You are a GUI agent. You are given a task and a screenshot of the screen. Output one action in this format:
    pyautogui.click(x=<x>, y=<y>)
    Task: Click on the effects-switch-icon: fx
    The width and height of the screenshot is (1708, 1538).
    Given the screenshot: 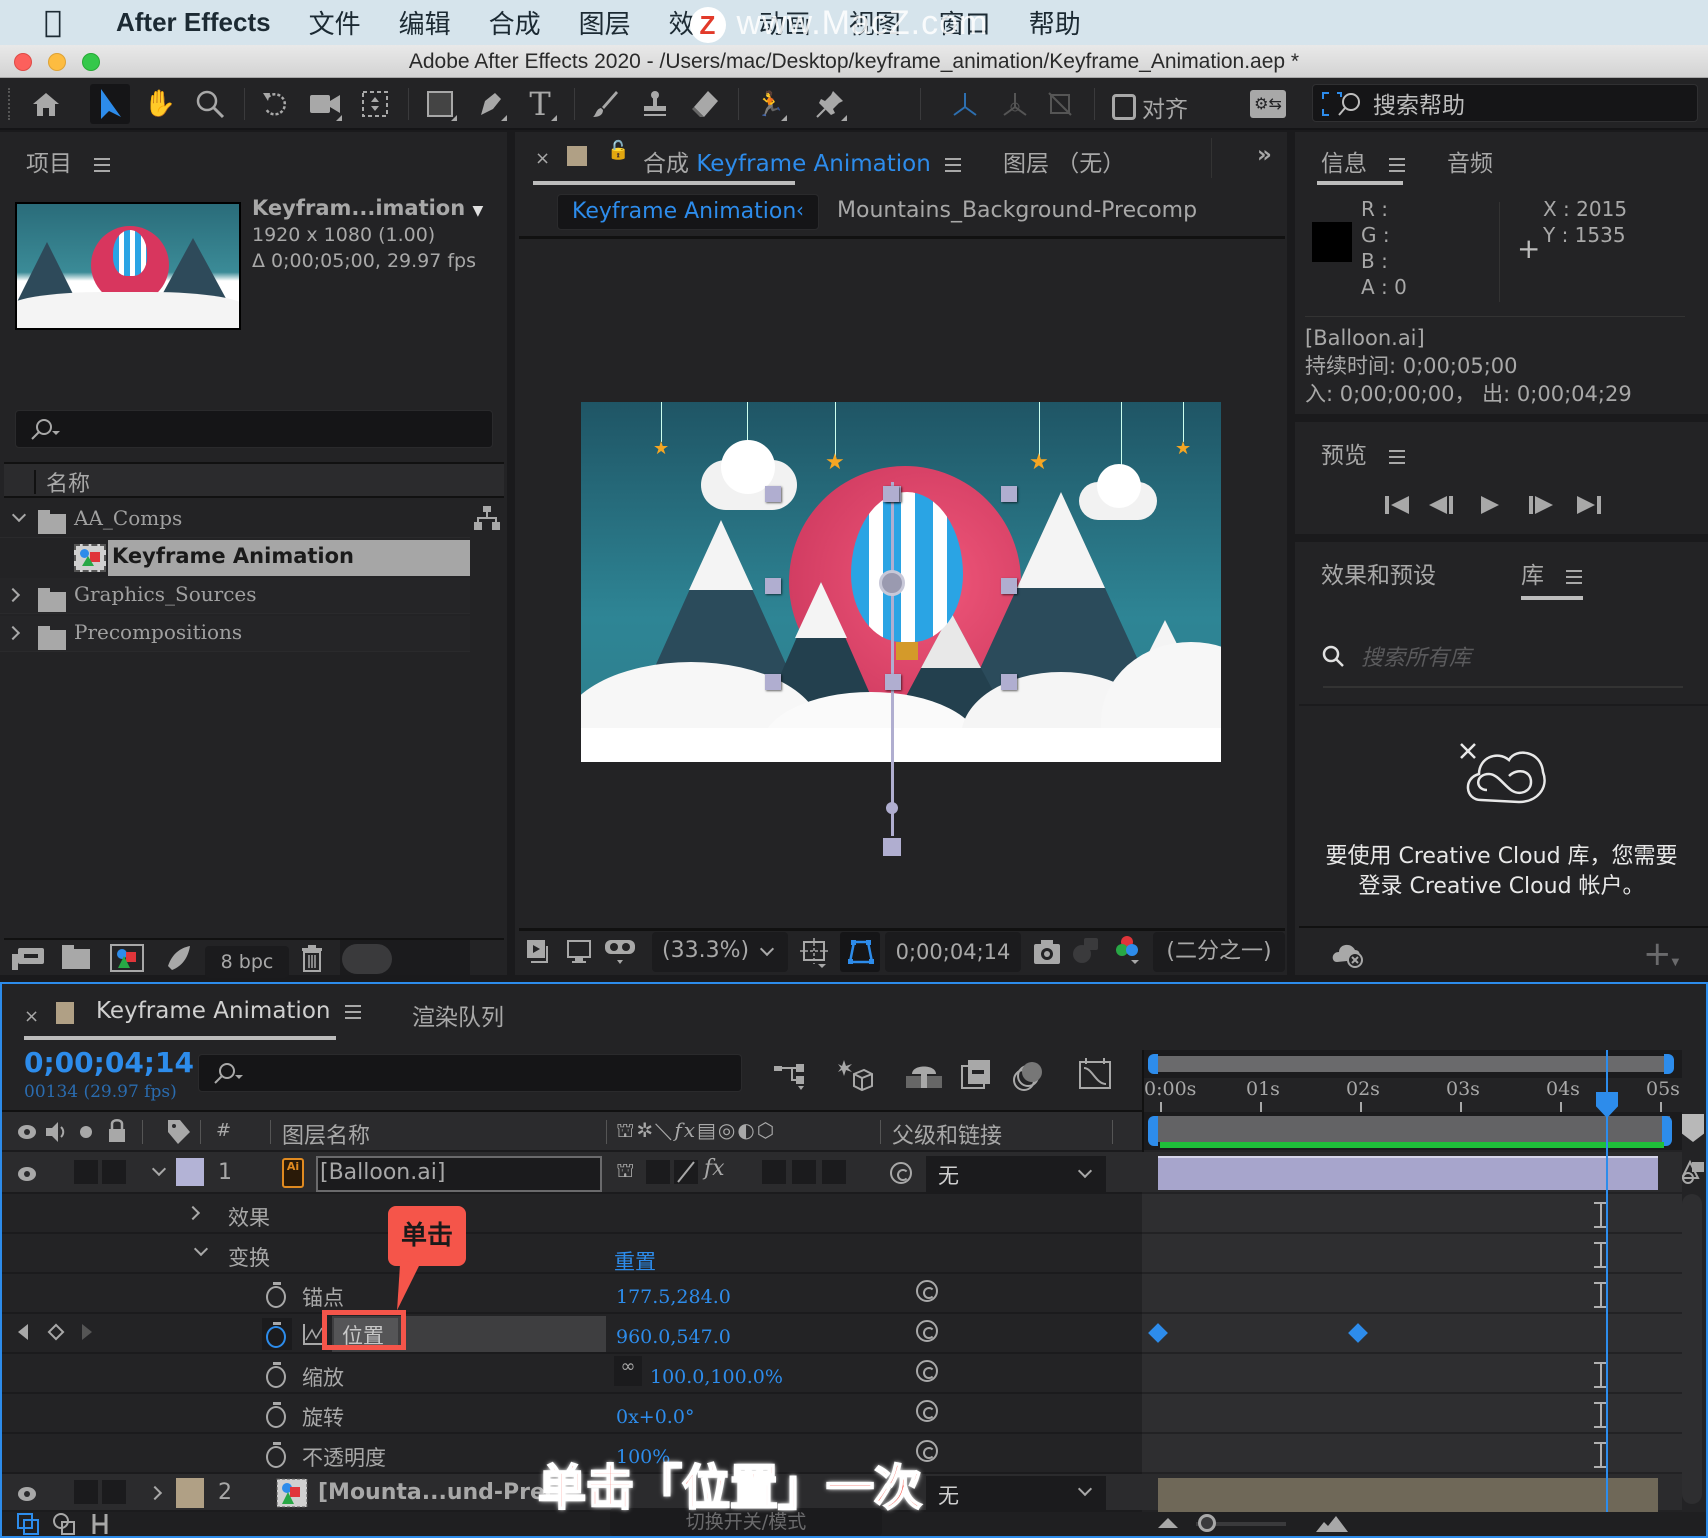 What is the action you would take?
    pyautogui.click(x=714, y=1168)
    